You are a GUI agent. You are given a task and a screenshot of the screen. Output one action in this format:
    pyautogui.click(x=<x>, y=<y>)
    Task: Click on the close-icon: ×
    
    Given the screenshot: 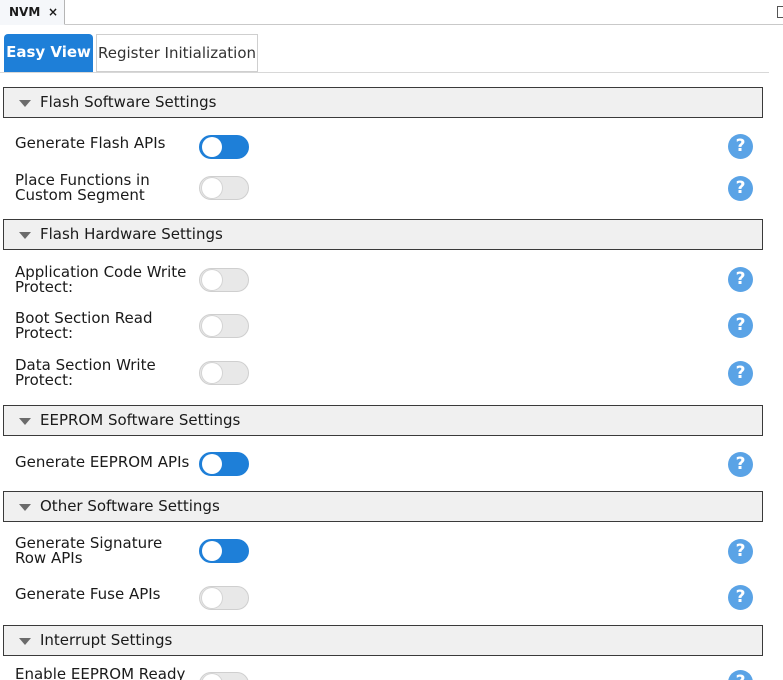 What is the action you would take?
    pyautogui.click(x=53, y=12)
    